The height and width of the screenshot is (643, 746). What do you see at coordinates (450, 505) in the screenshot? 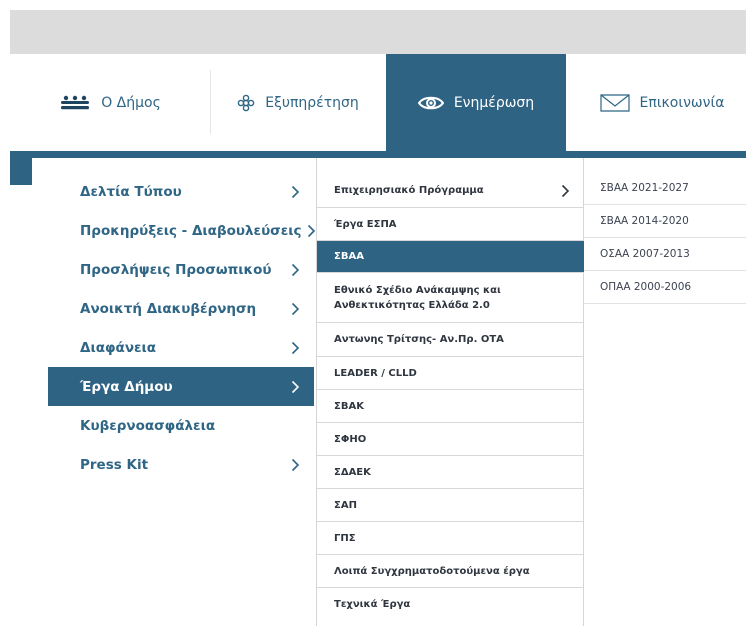
I see `submenu-item-sap: ΣΑΠ` at bounding box center [450, 505].